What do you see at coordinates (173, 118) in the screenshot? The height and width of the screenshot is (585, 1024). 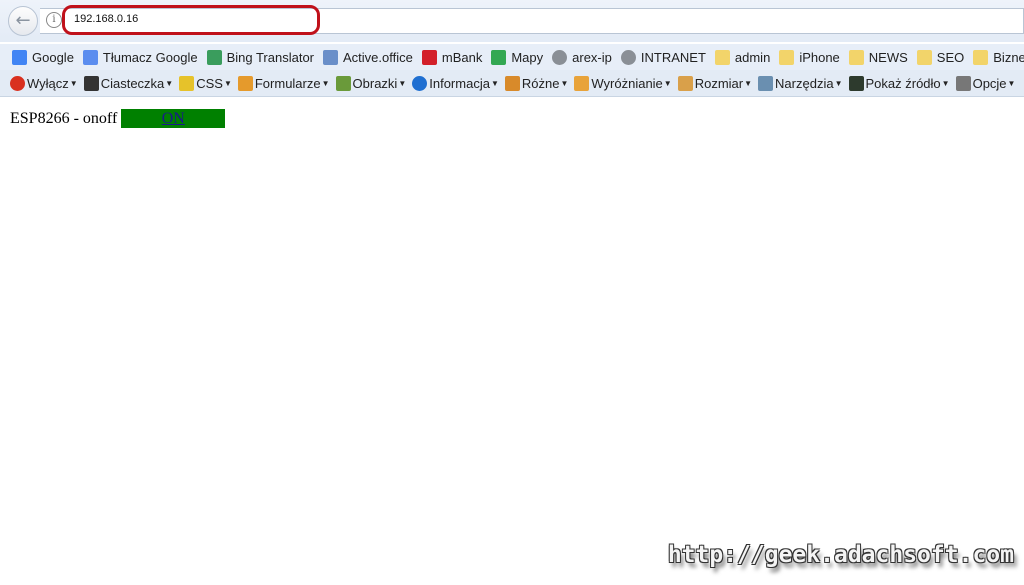 I see `on-button: ON` at bounding box center [173, 118].